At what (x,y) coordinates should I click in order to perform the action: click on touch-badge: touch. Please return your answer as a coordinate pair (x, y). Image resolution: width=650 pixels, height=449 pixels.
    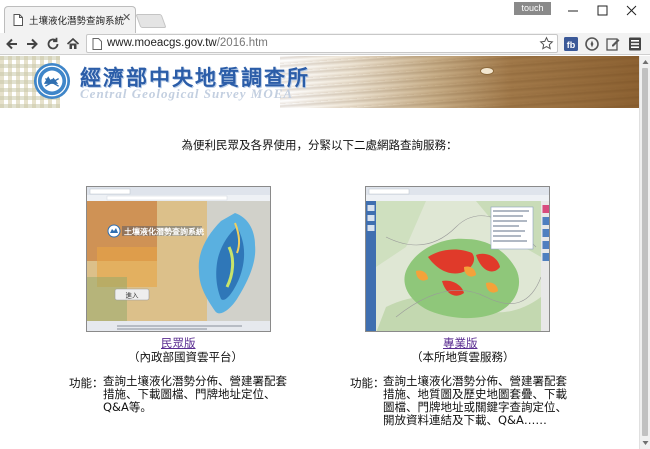
    Looking at the image, I should click on (532, 8).